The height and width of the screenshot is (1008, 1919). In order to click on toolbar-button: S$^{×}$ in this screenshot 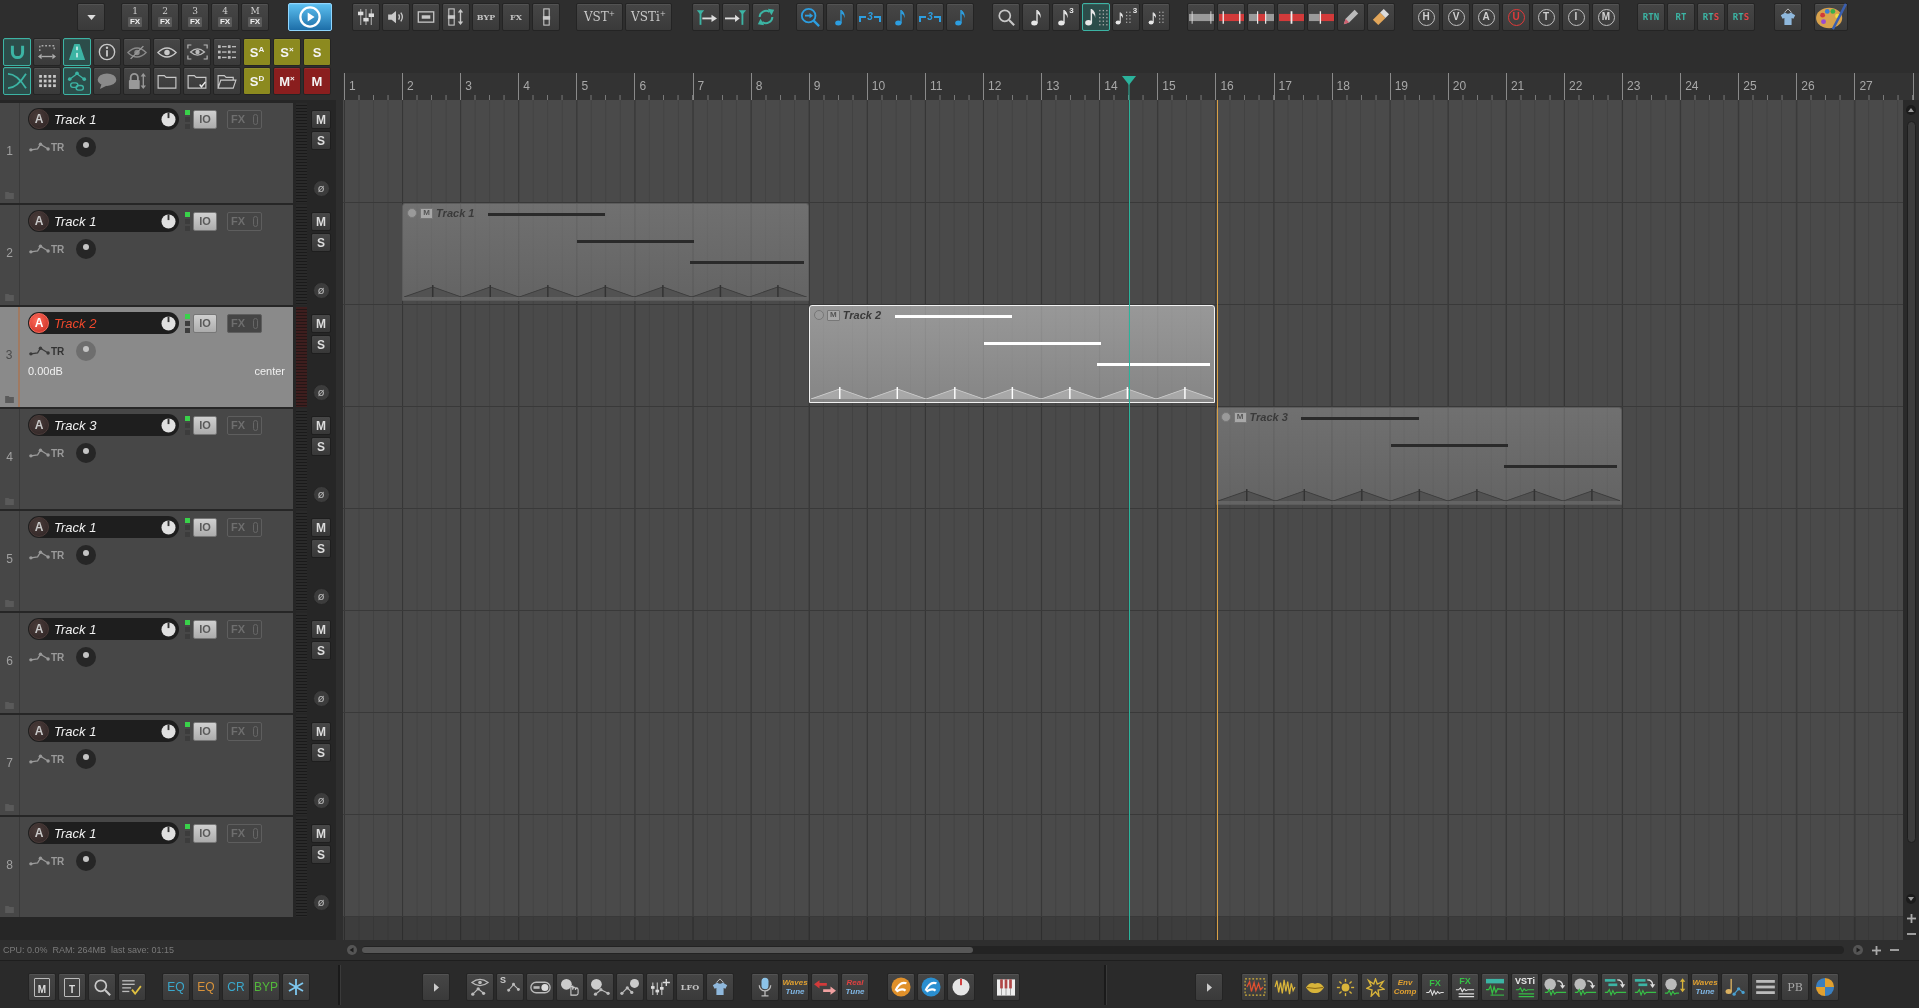, I will do `click(287, 52)`.